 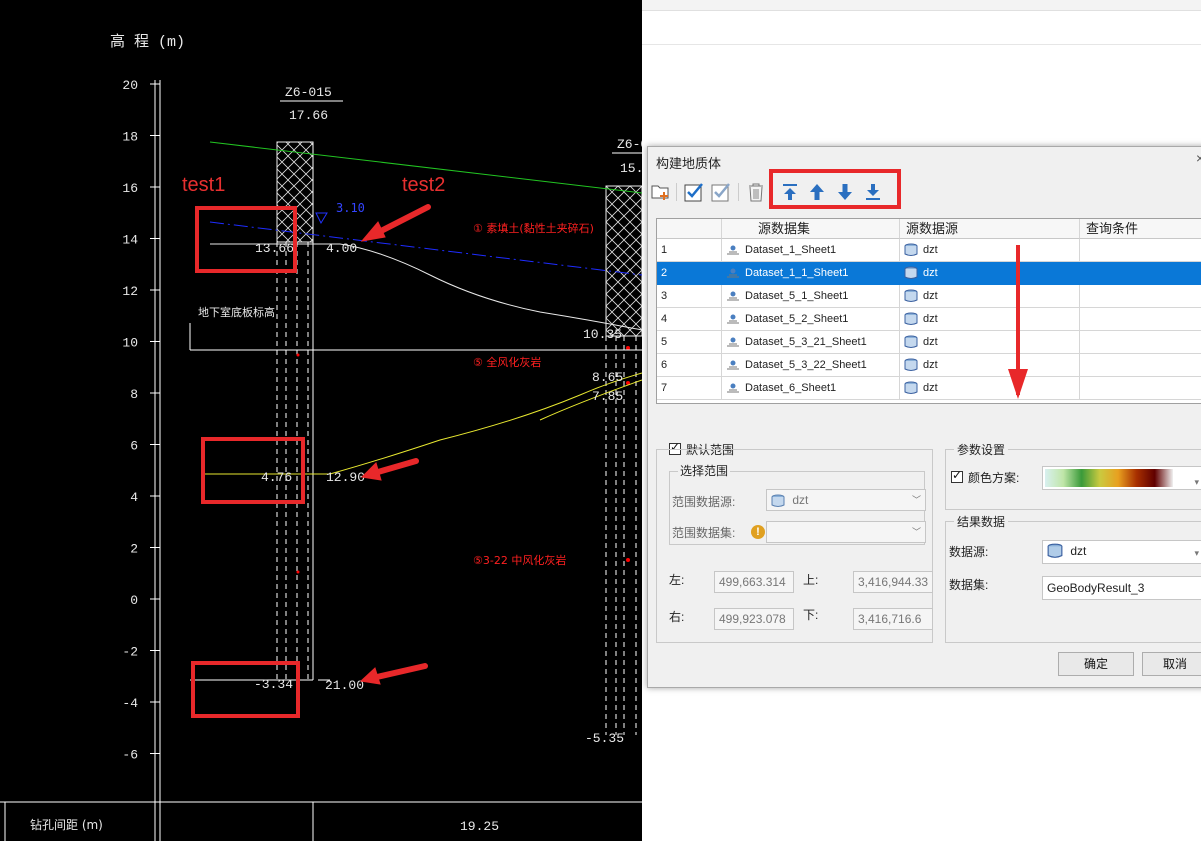 What do you see at coordinates (689, 296) in the screenshot?
I see `row-index: 3` at bounding box center [689, 296].